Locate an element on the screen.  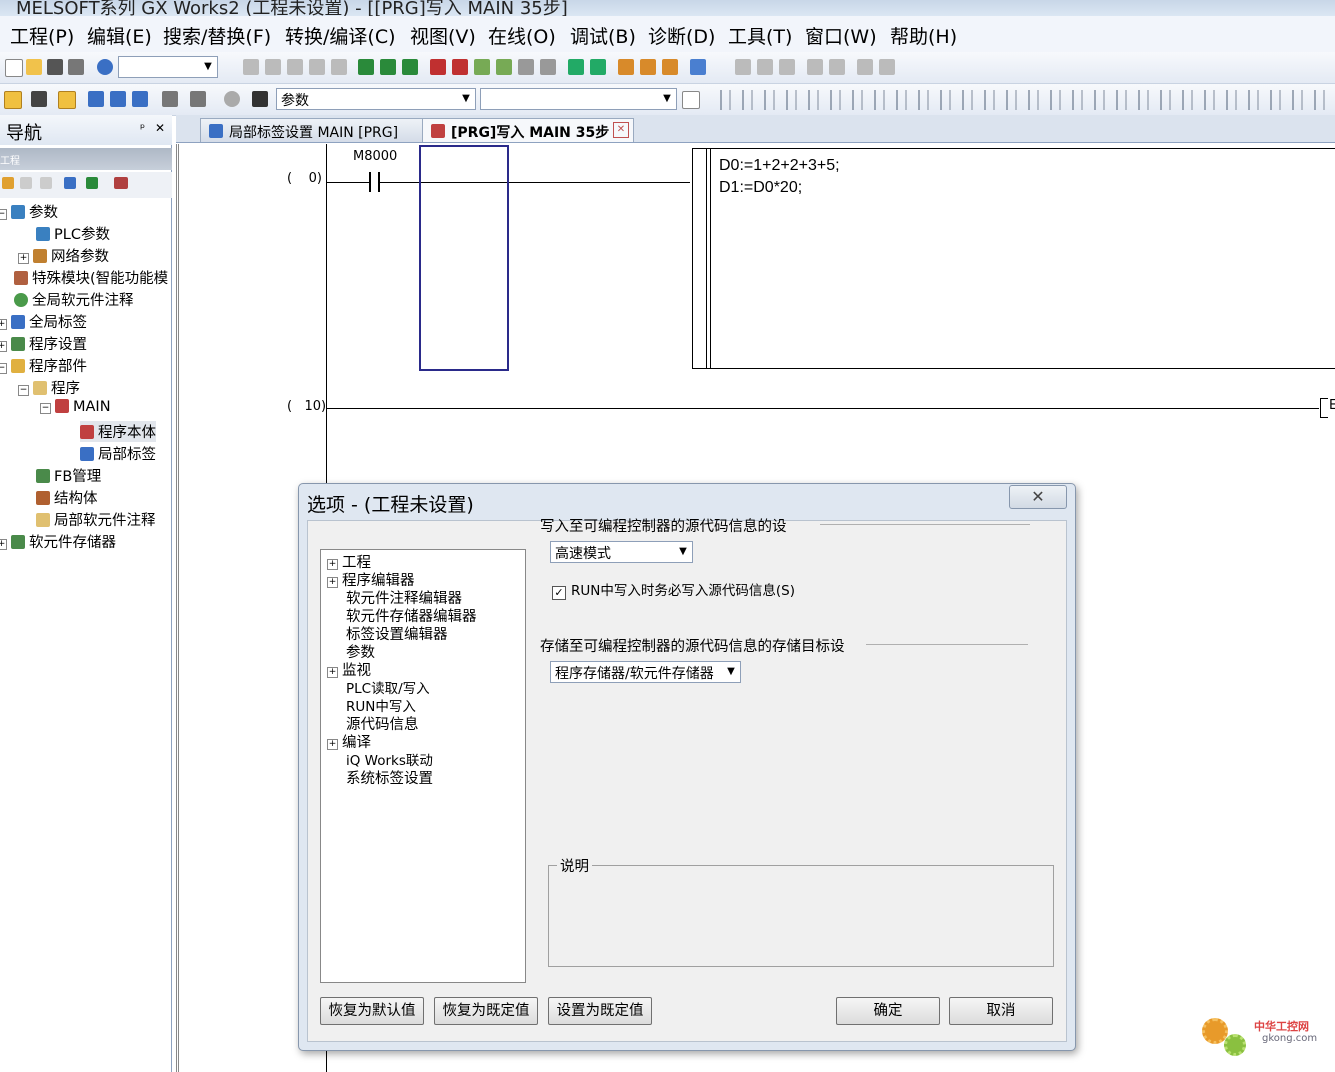
cancel-button: 取消 is located at coordinates (1001, 1011).